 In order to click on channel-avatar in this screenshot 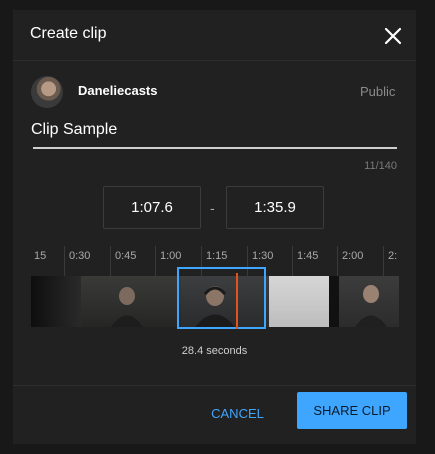, I will do `click(47, 92)`.